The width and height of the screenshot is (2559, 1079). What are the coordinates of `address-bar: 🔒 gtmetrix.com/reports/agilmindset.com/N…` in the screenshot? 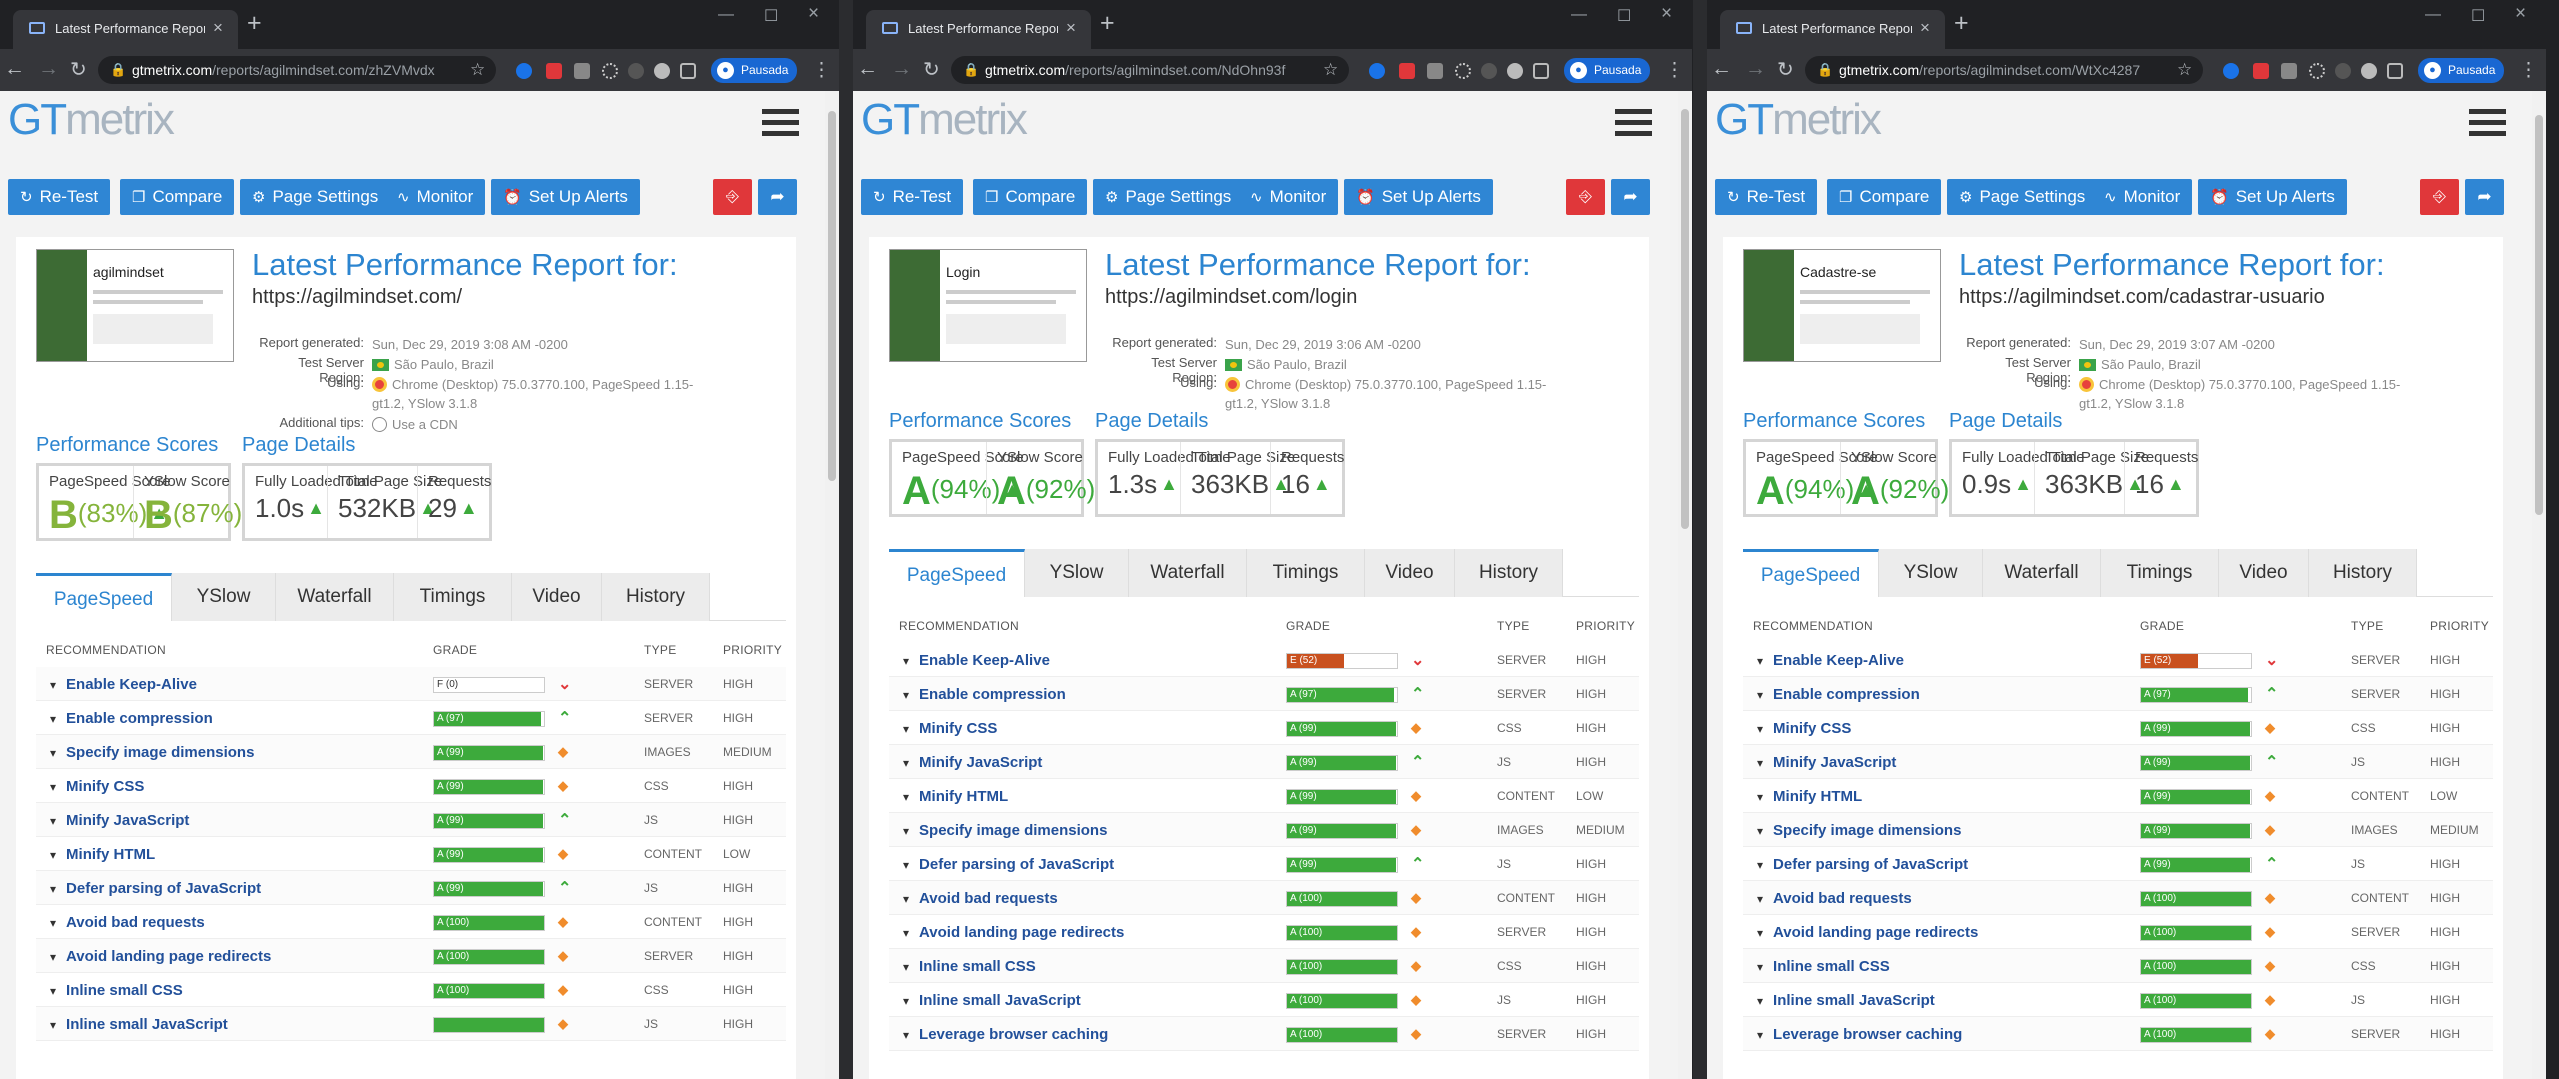 It's located at (1150, 70).